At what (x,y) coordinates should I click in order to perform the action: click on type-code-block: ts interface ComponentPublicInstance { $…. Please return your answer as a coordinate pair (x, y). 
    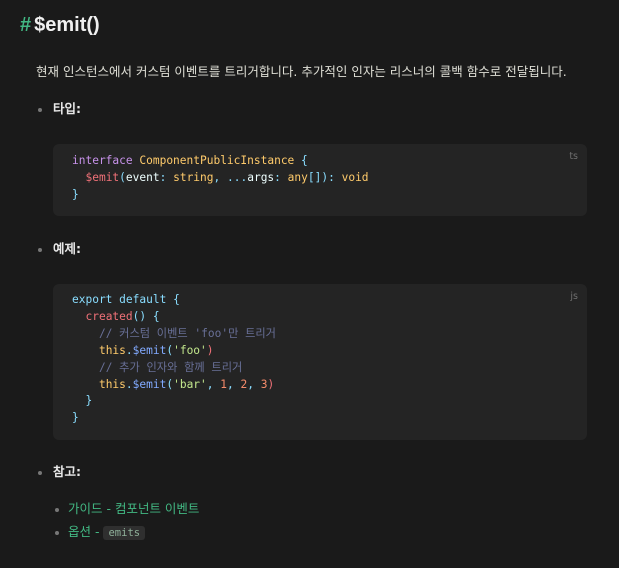
    Looking at the image, I should click on (320, 180).